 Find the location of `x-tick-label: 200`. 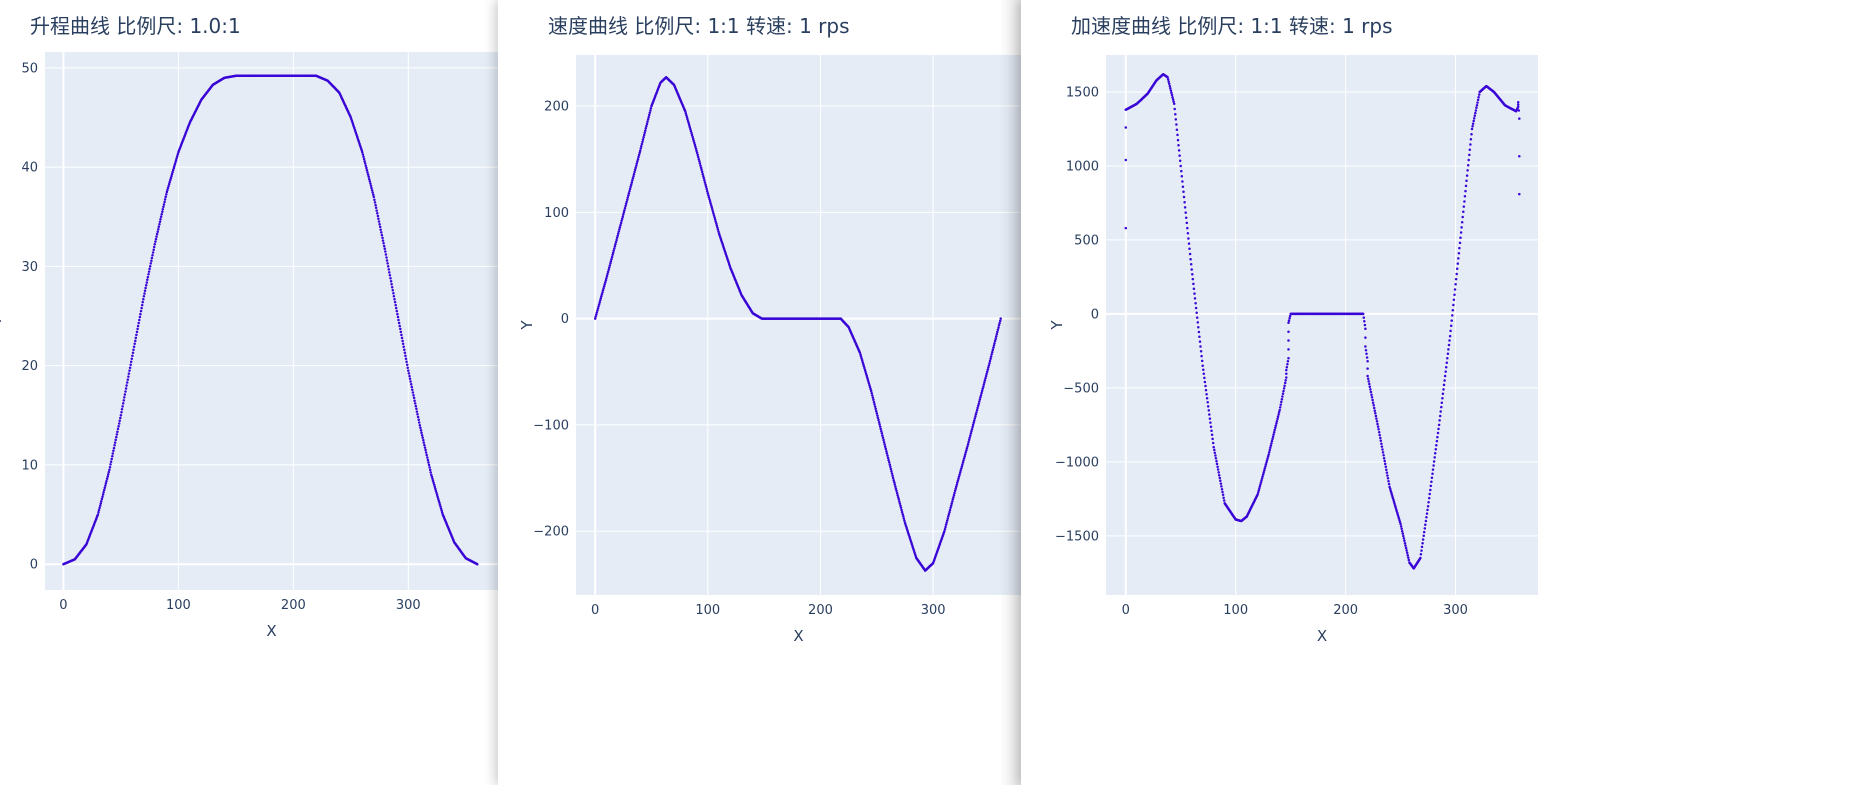

x-tick-label: 200 is located at coordinates (293, 605).